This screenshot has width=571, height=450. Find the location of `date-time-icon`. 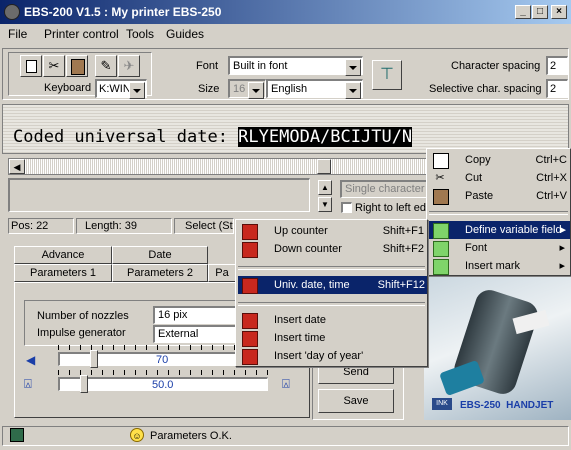

date-time-icon is located at coordinates (250, 286).